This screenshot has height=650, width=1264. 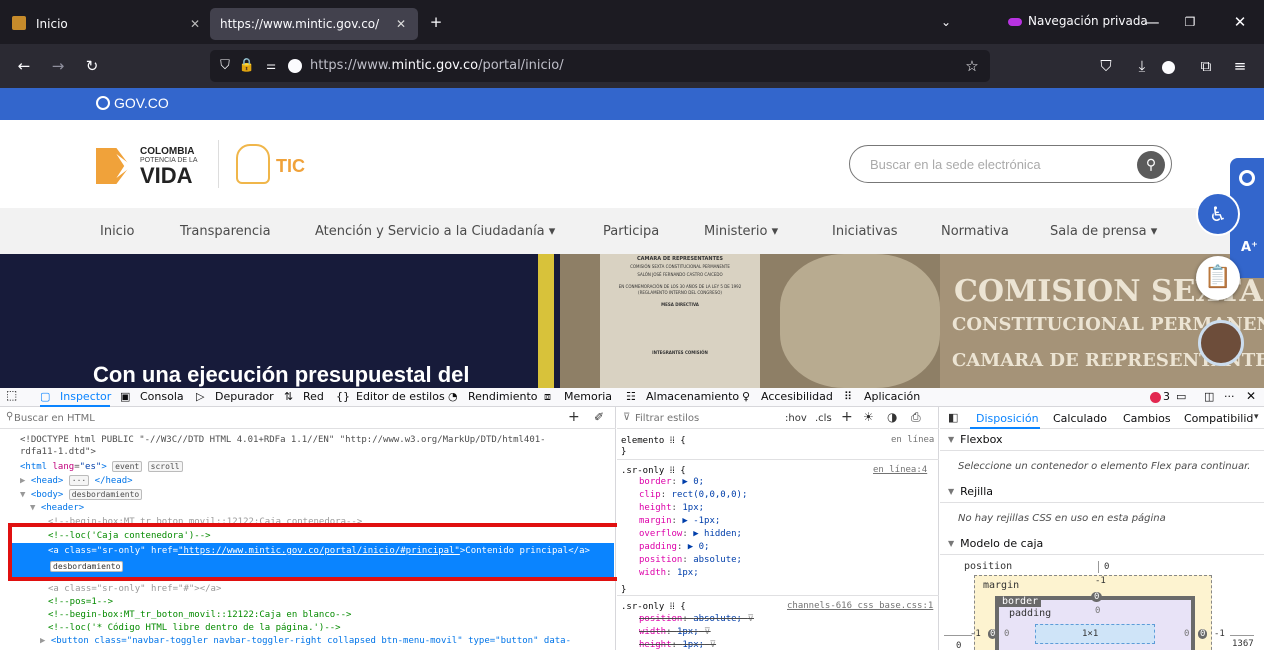 What do you see at coordinates (24, 66) in the screenshot?
I see `back-icon: ←` at bounding box center [24, 66].